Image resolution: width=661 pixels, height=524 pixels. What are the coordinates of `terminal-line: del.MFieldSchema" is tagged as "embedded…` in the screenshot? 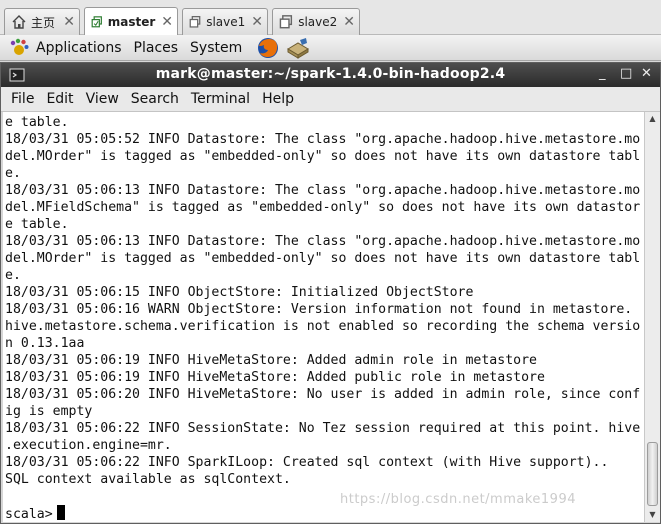 It's located at (323, 207).